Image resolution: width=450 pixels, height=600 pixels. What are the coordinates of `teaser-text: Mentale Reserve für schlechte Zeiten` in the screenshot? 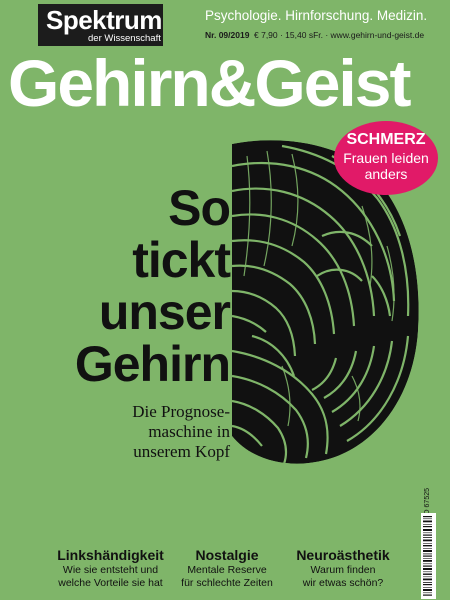 It's located at (227, 576).